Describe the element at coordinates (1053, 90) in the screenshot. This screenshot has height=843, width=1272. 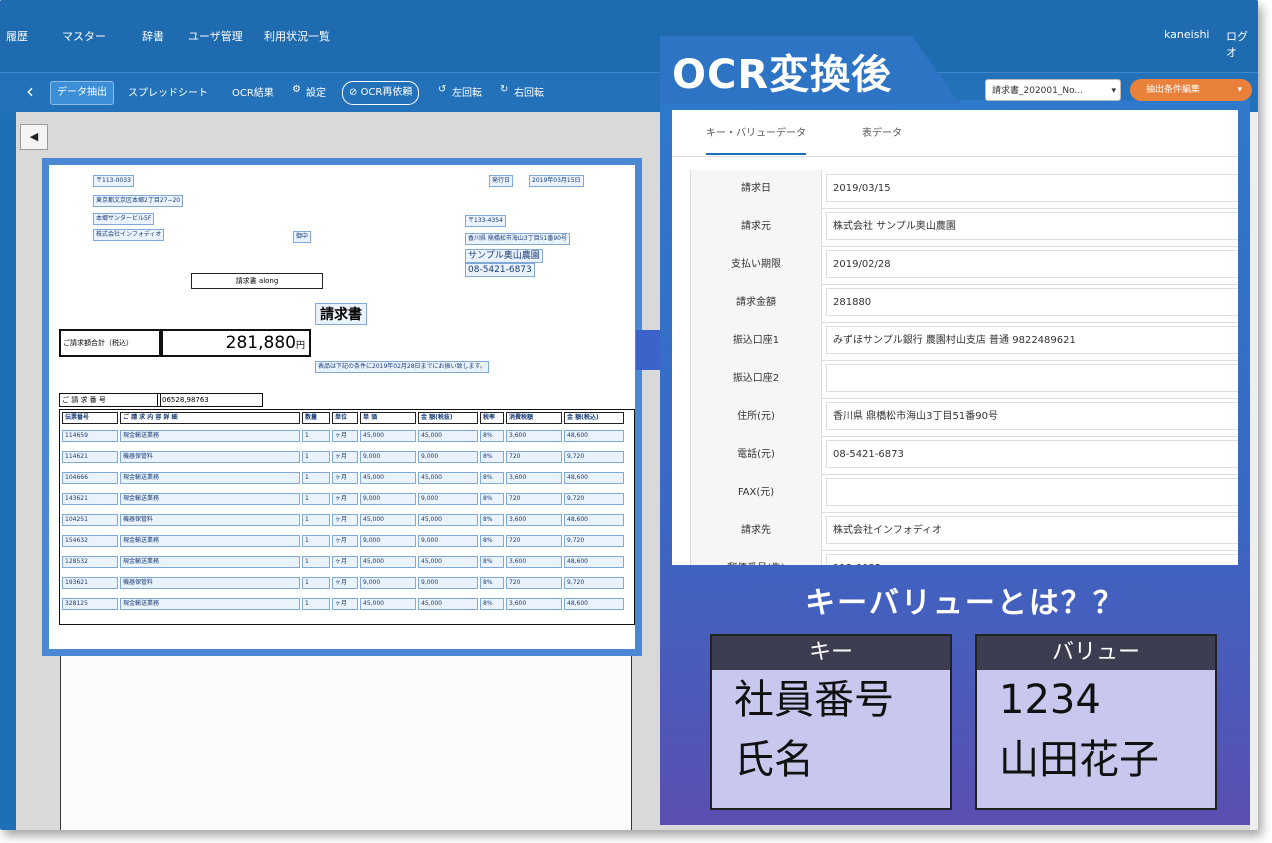
I see `document-select: 請求書_202001_No... ▾` at that location.